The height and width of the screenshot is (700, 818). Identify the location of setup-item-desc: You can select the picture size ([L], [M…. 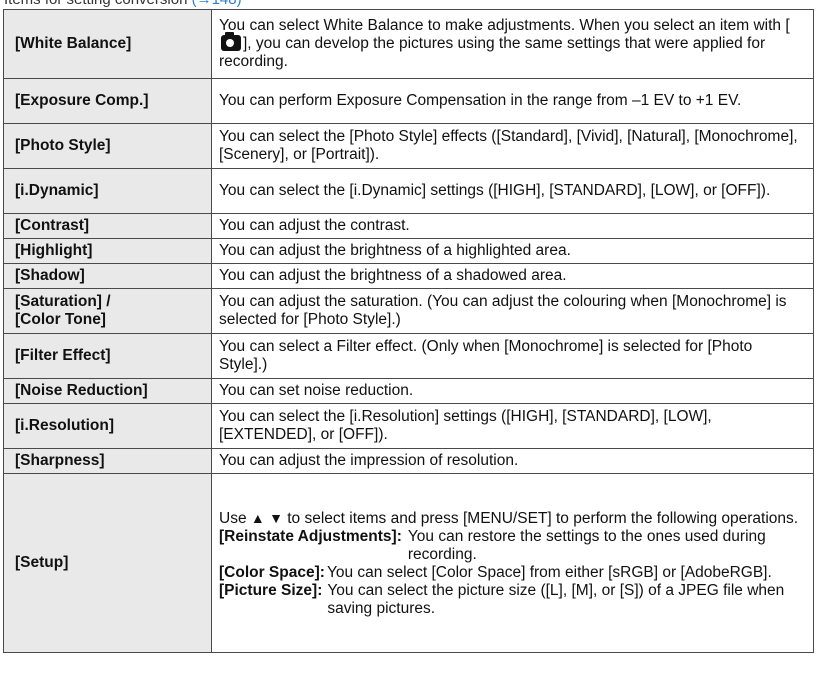
(556, 599).